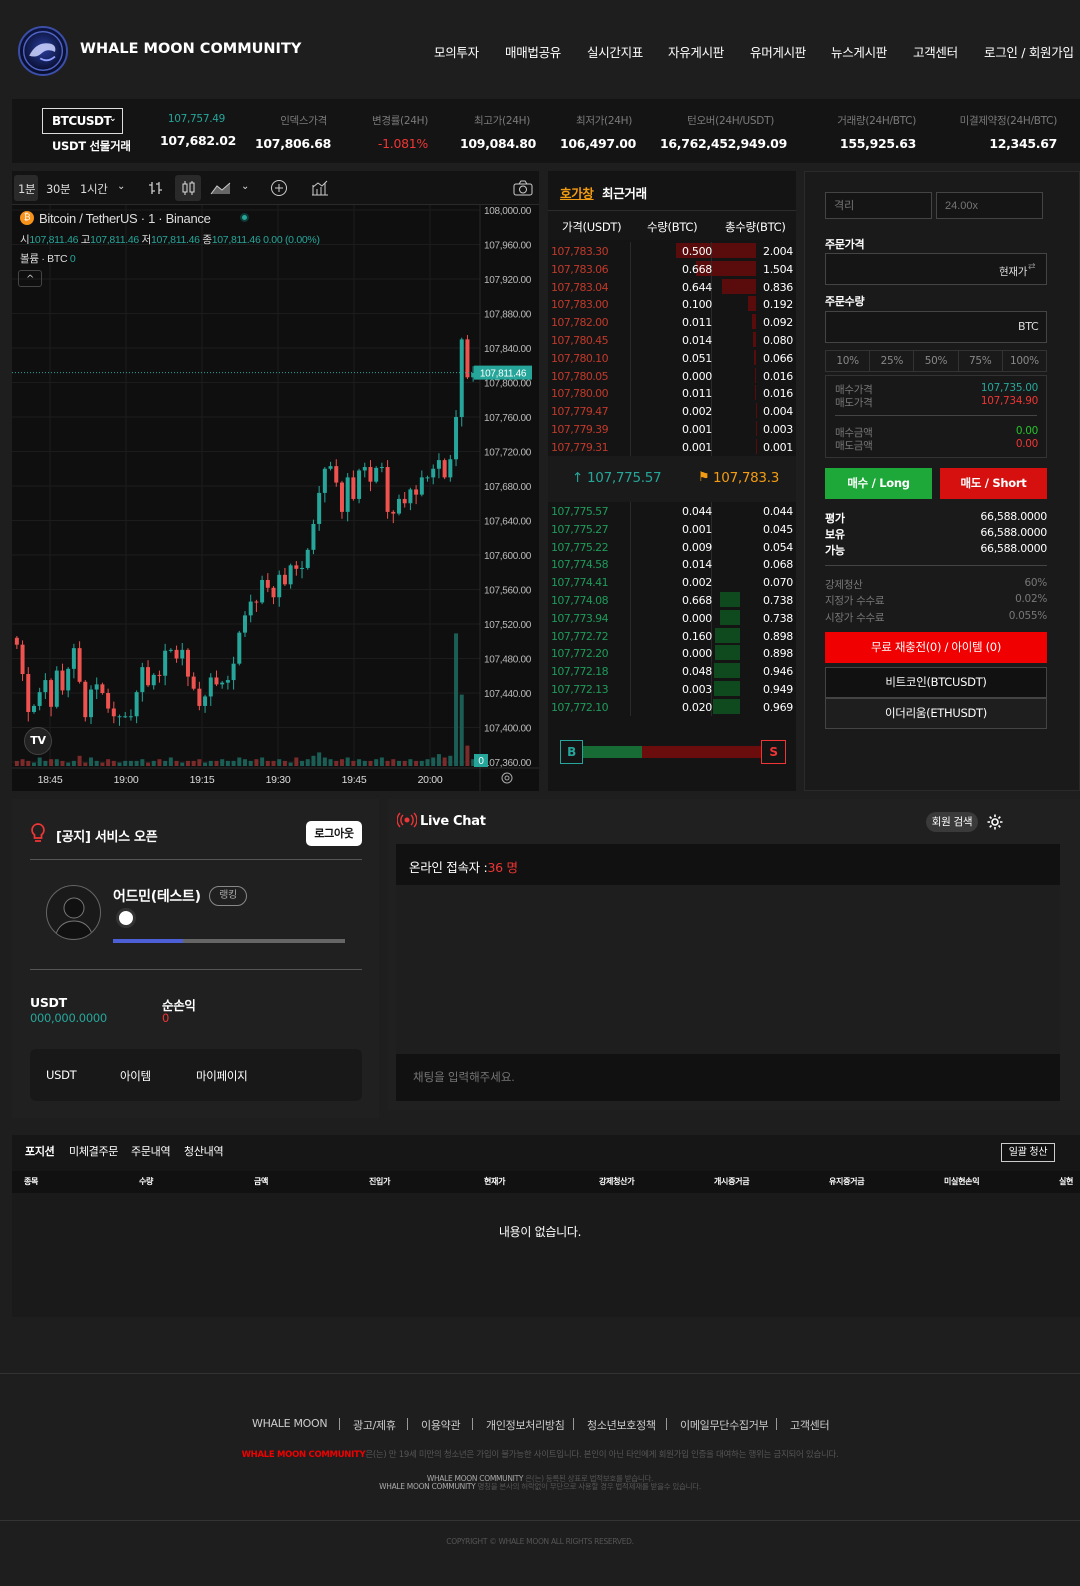 The image size is (1080, 1586). Describe the element at coordinates (672, 429) in the screenshot. I see `ask-row: 107,779.39 0.001 0.003` at that location.